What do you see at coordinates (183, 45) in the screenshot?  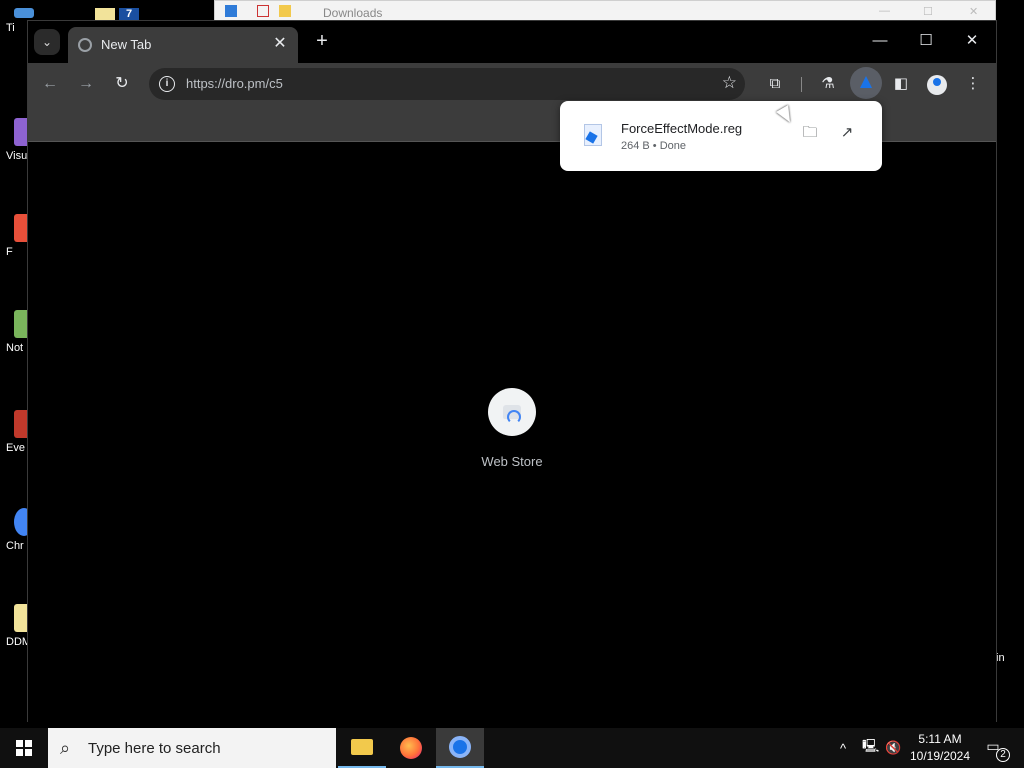 I see `tab-new-tab: New Tab ✕` at bounding box center [183, 45].